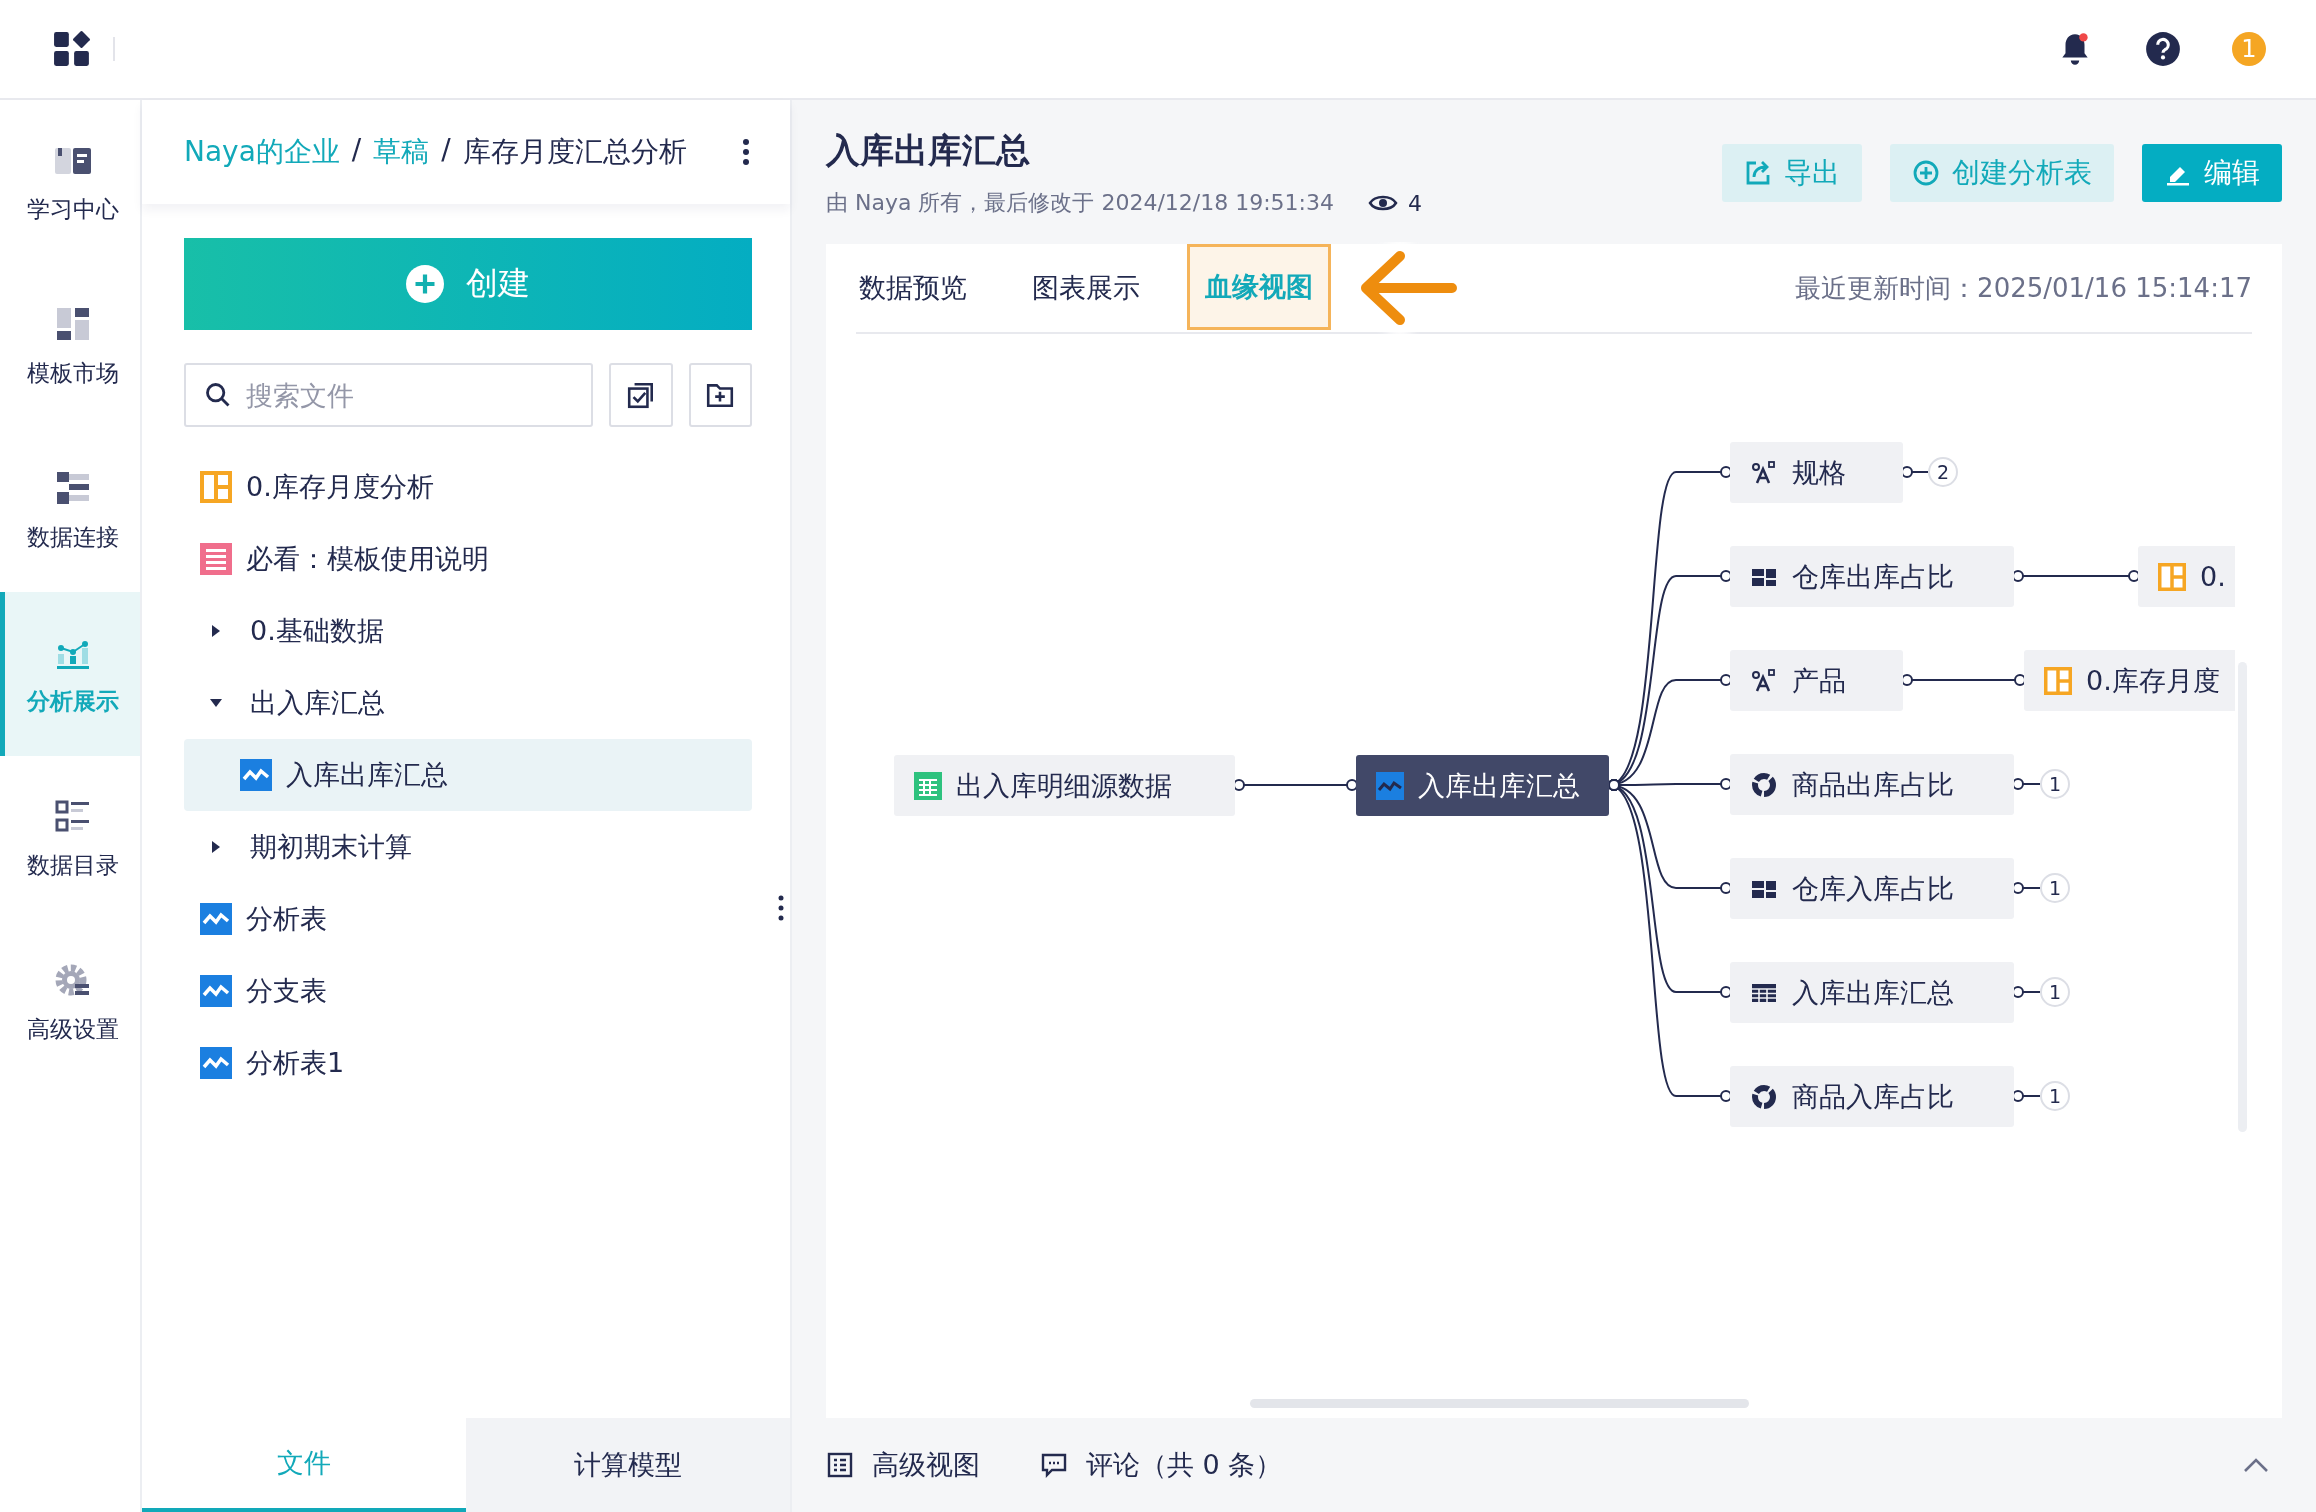  Describe the element at coordinates (781, 908) in the screenshot. I see `resize-handle` at that location.